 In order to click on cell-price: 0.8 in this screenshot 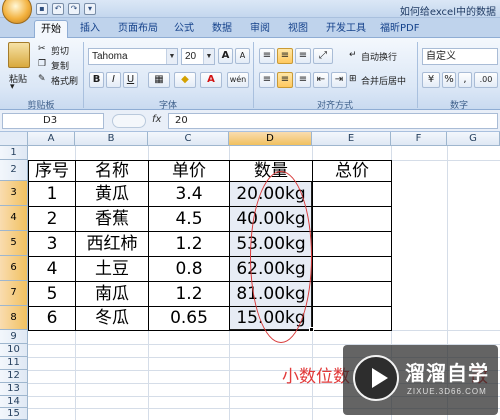, I will do `click(189, 269)`.